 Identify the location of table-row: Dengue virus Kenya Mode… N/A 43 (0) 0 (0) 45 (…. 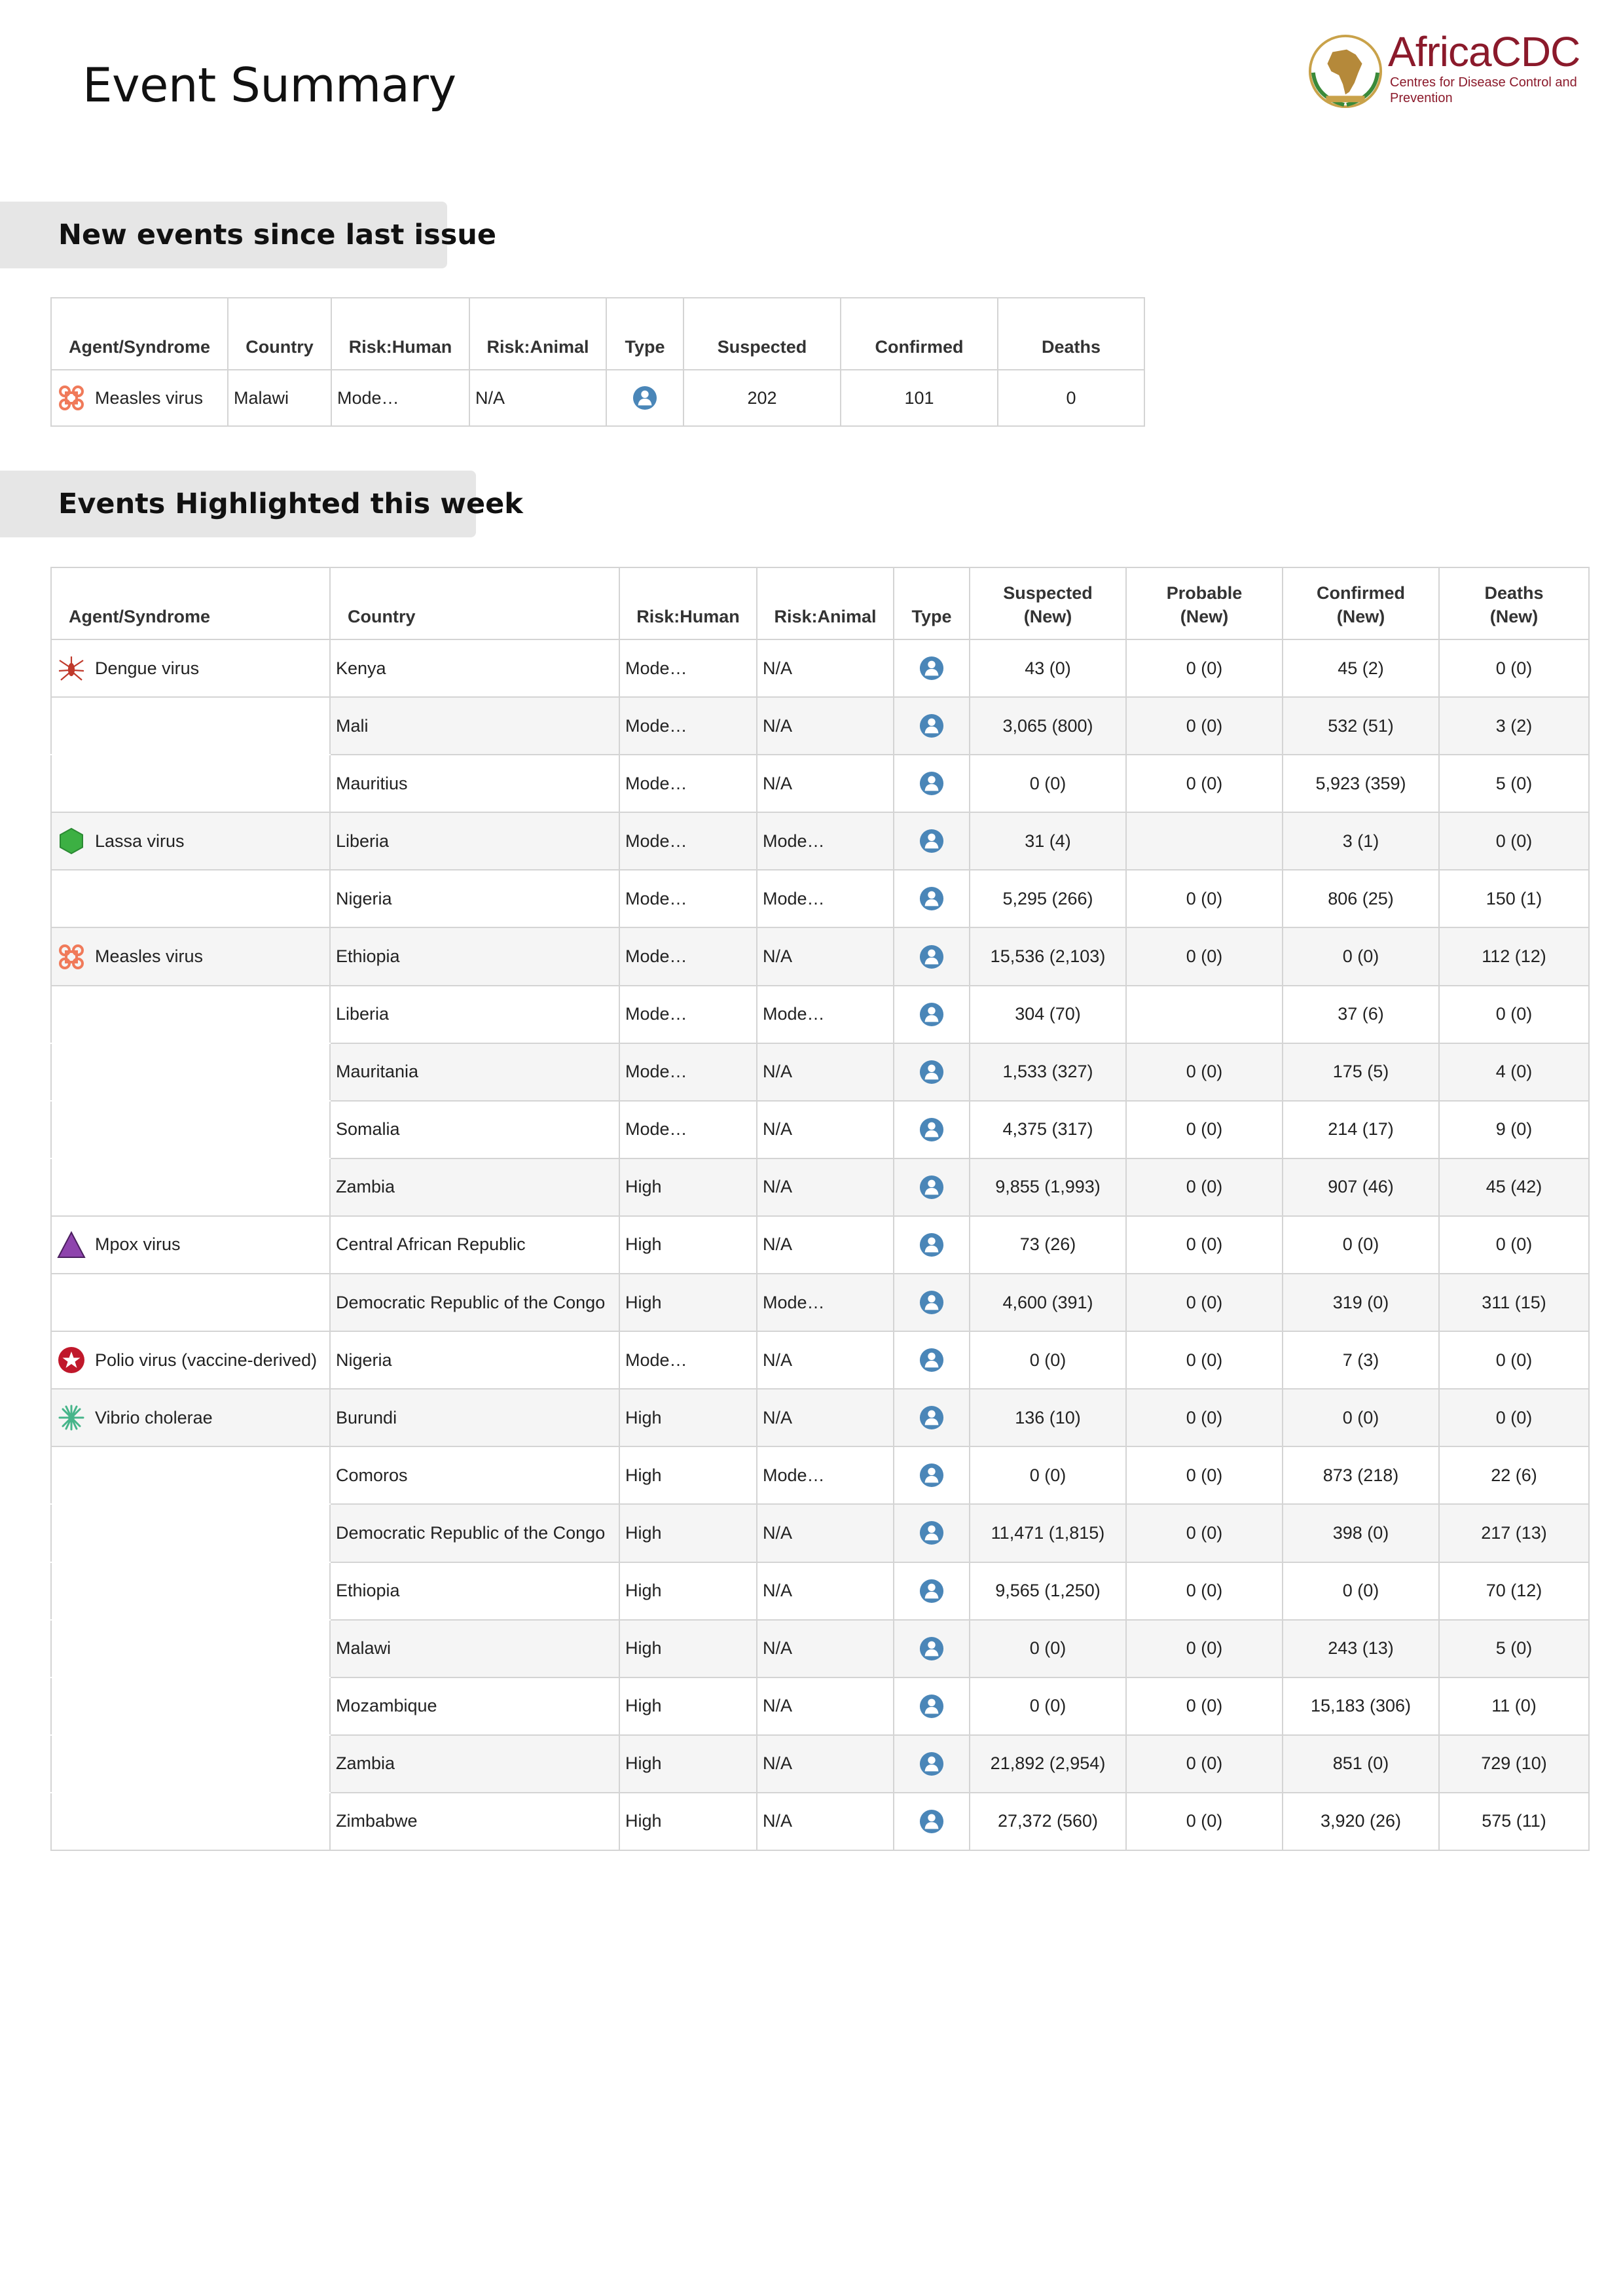
(820, 668).